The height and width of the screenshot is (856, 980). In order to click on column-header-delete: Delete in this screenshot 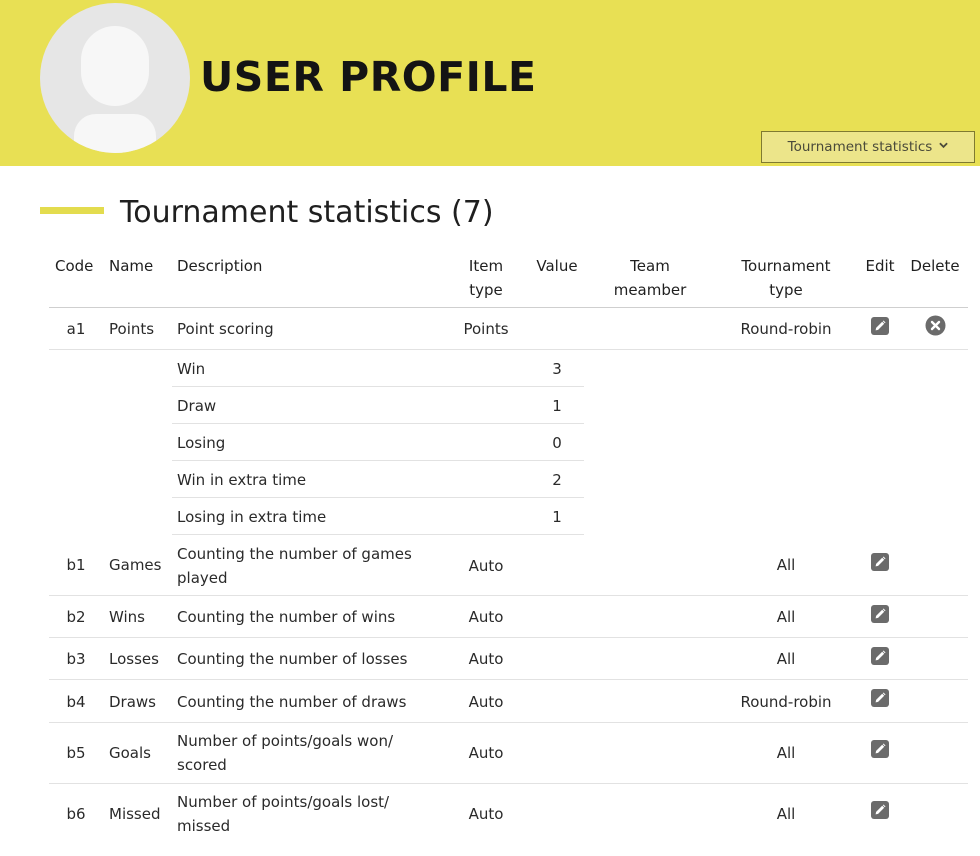, I will do `click(935, 266)`.